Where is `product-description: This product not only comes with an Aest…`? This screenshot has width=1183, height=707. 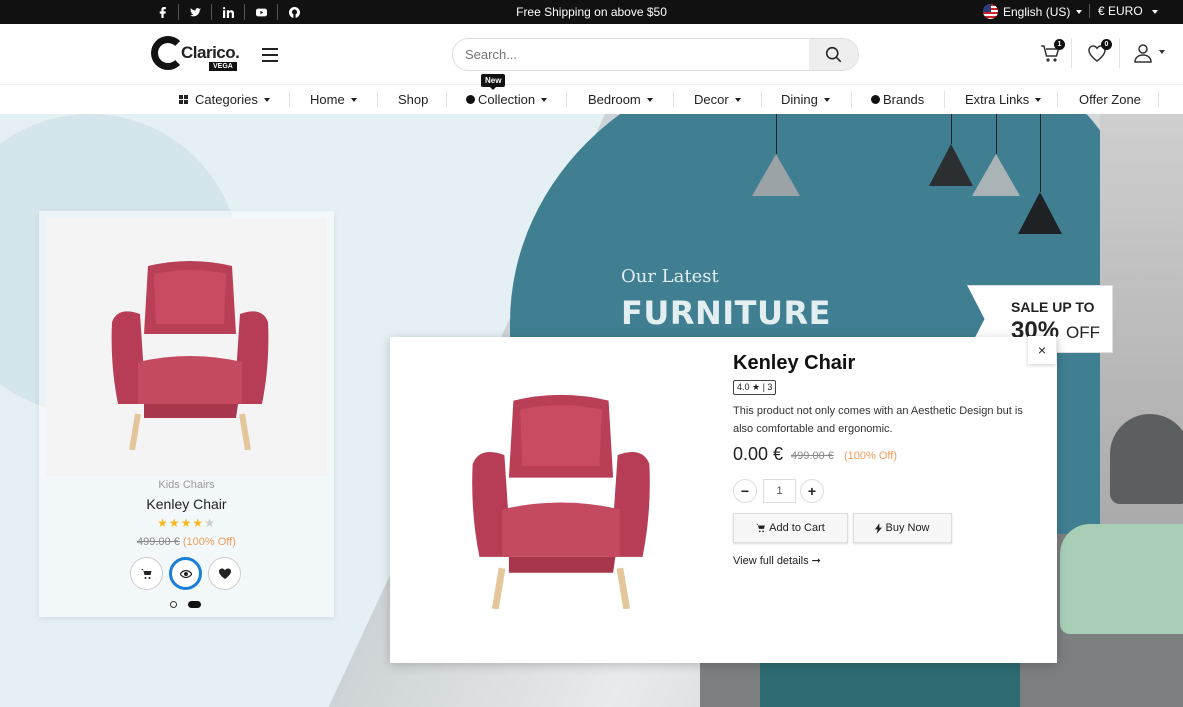
product-description: This product not only comes with an Aest… is located at coordinates (878, 420).